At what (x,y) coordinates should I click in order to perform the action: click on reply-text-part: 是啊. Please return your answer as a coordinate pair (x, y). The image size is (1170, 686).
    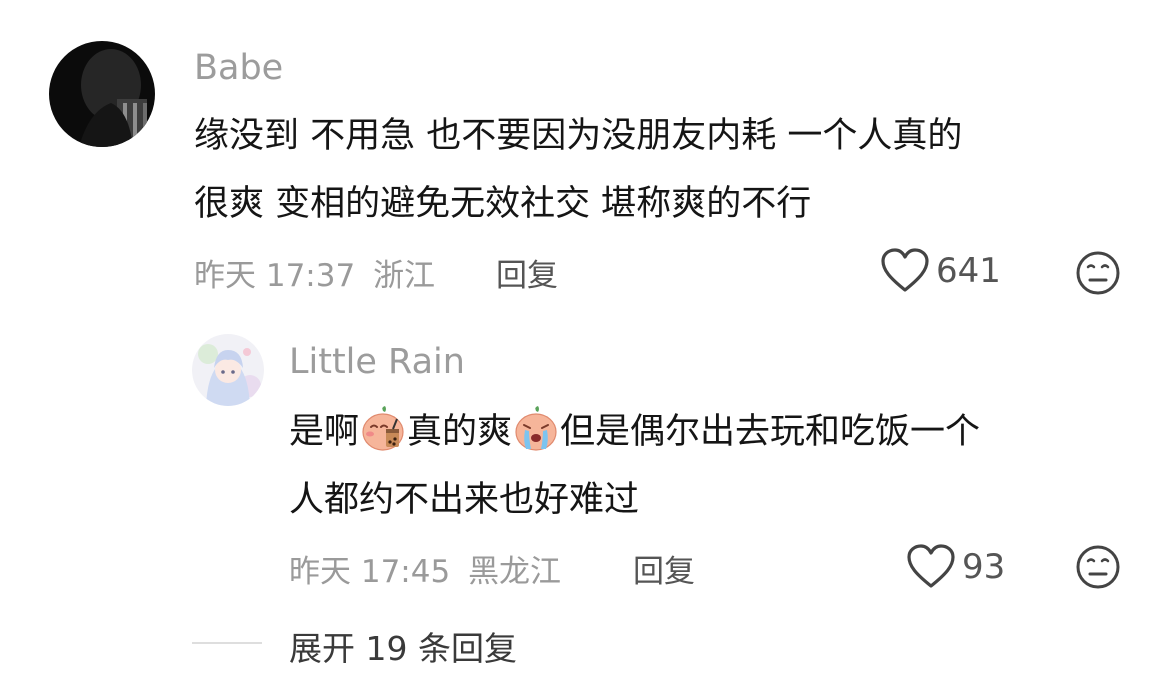
    Looking at the image, I should click on (324, 432).